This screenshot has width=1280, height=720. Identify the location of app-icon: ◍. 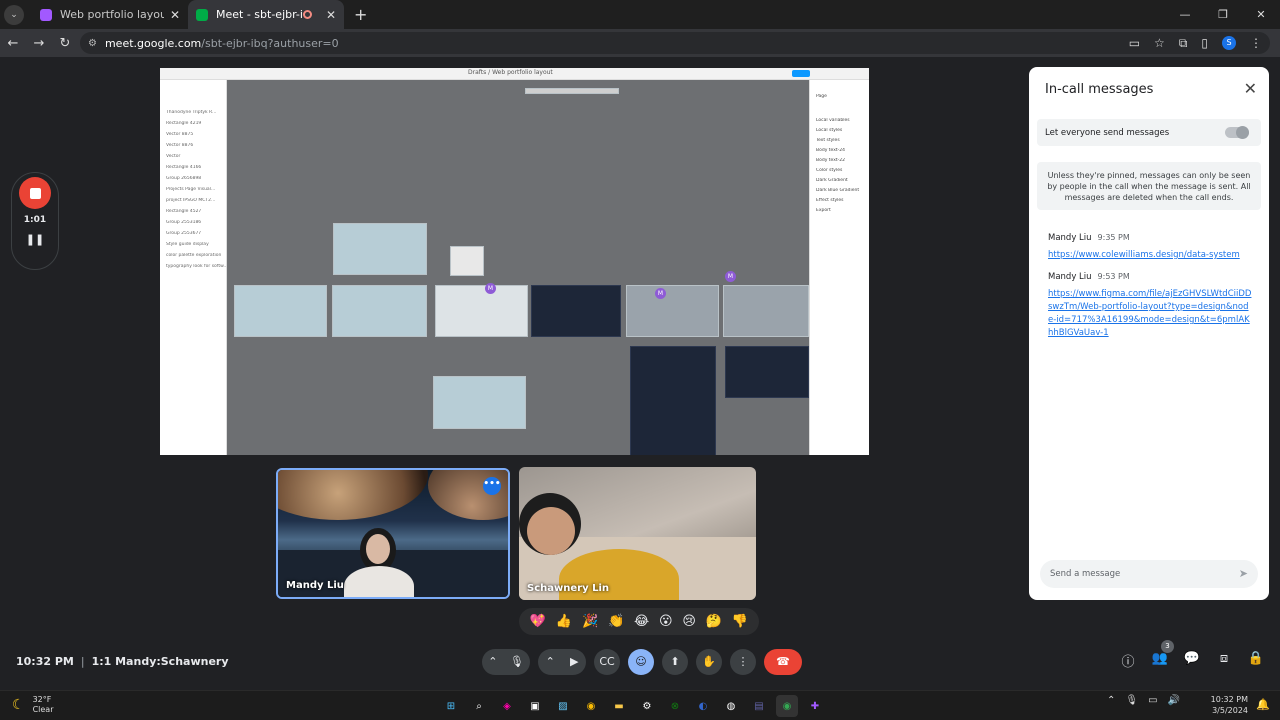
(731, 706).